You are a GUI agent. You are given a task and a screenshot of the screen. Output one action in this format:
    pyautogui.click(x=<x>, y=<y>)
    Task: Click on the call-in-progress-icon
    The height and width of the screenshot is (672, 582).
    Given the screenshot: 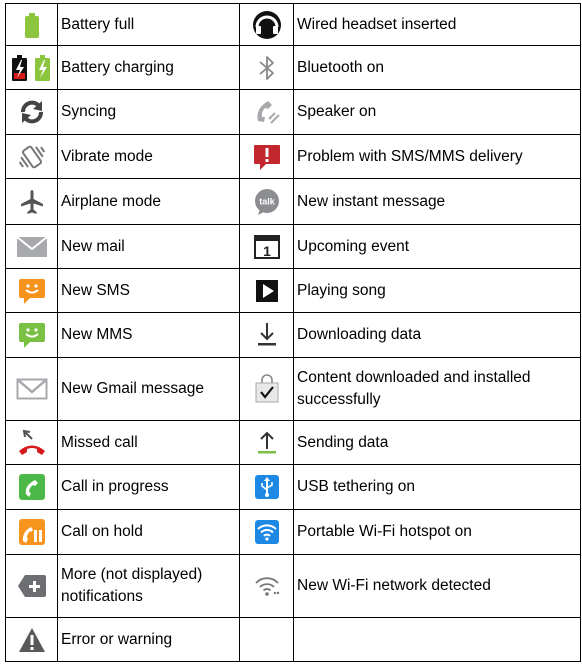 What is the action you would take?
    pyautogui.click(x=31, y=487)
    